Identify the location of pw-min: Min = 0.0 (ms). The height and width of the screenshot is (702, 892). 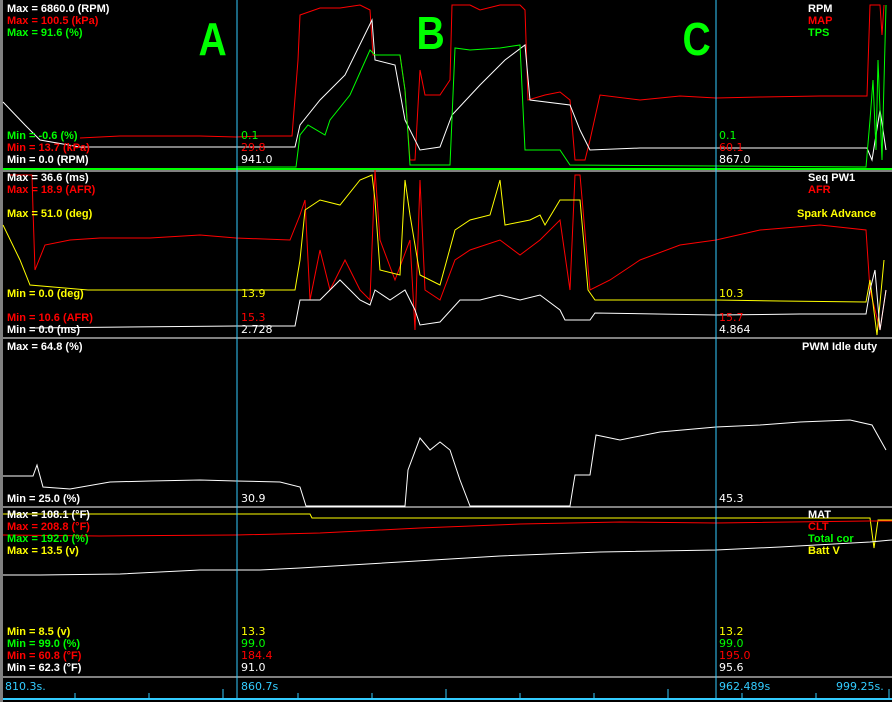
(44, 330).